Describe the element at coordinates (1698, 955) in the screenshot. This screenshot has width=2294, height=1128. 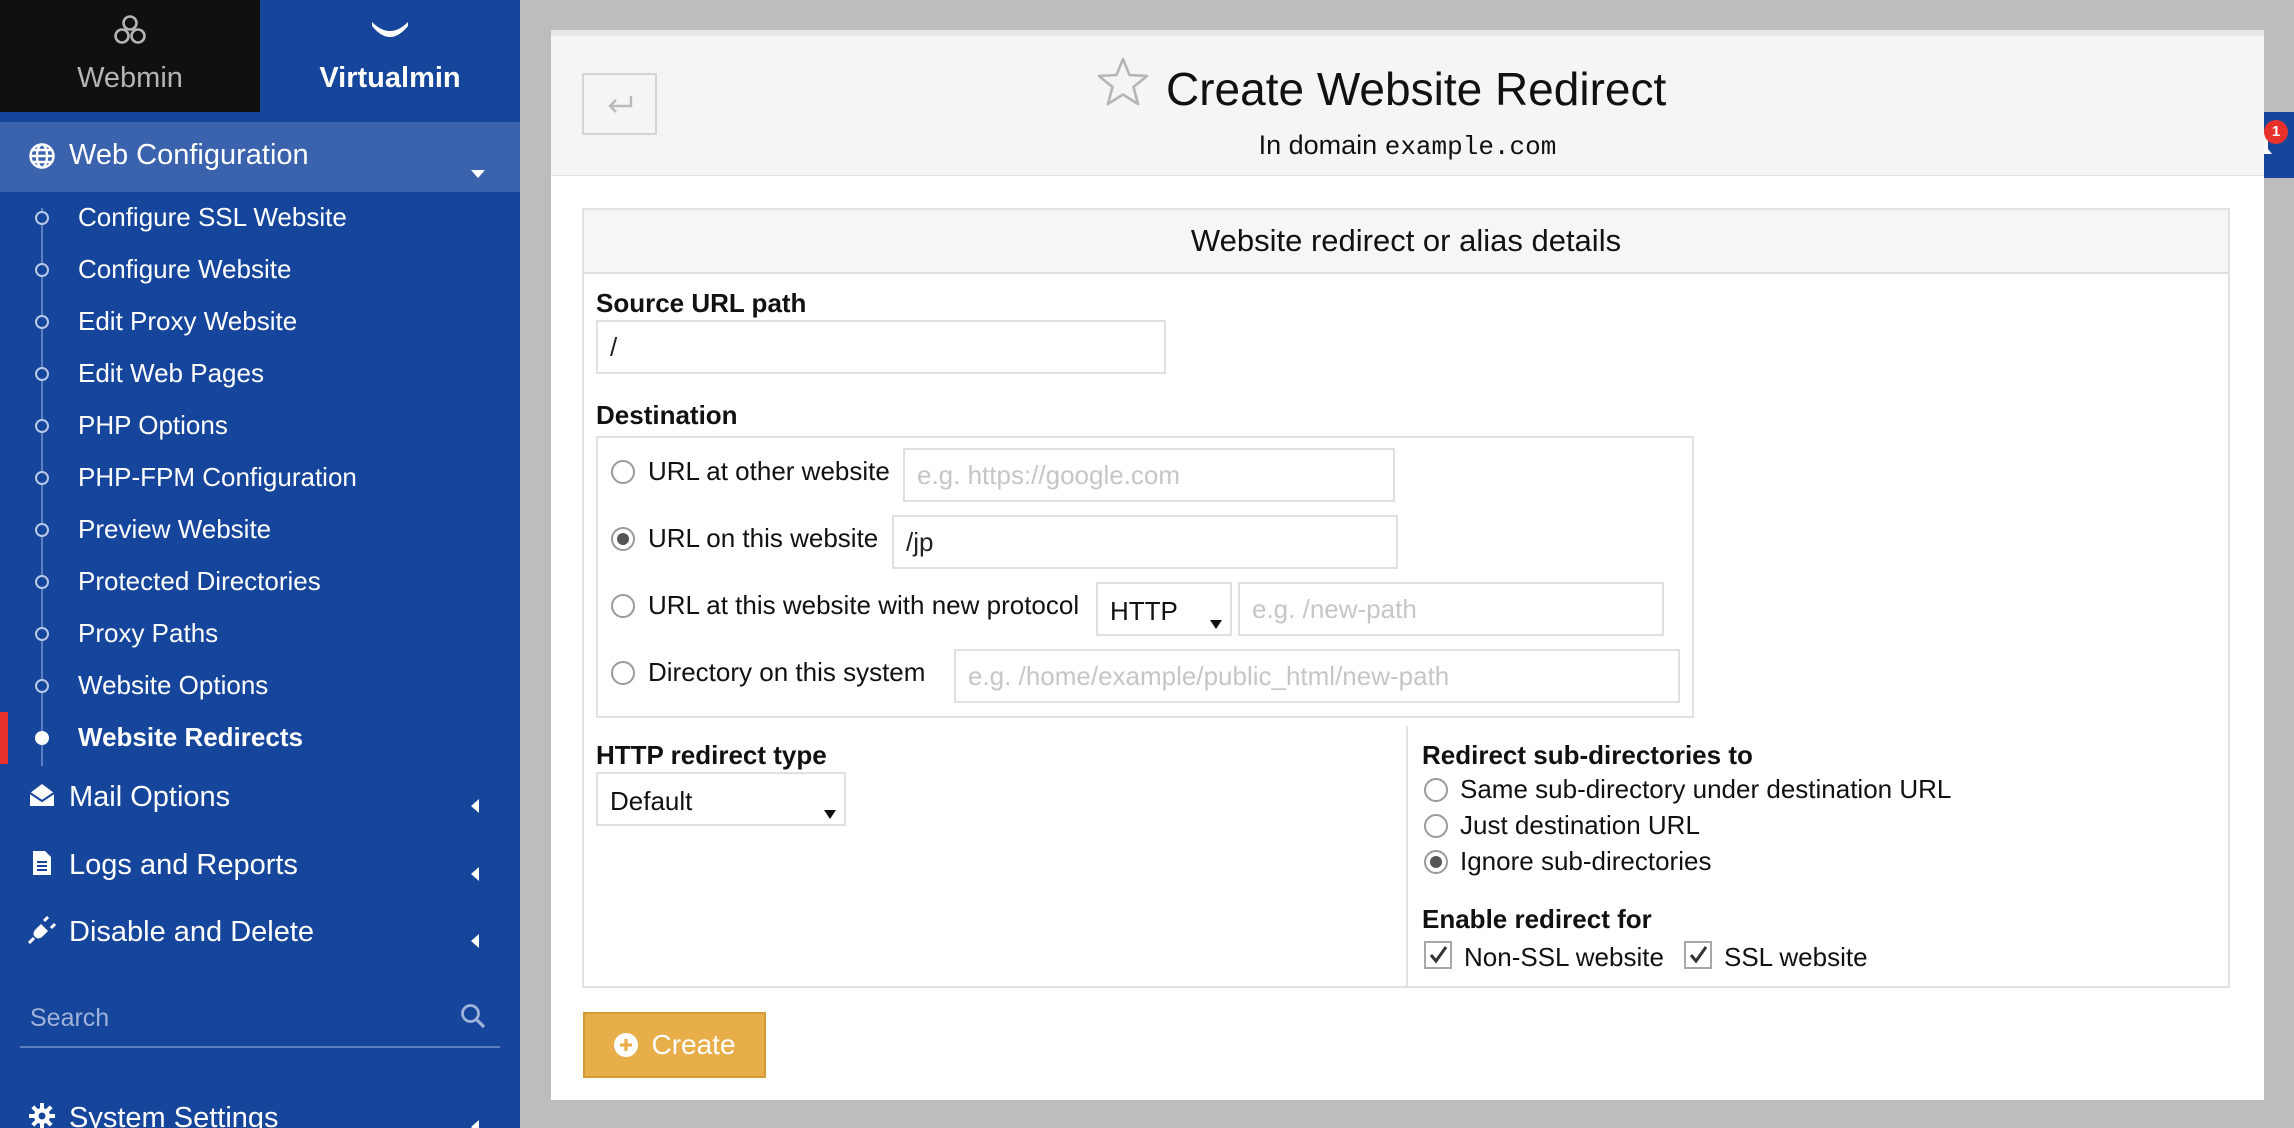
I see `ssl-checkbox` at that location.